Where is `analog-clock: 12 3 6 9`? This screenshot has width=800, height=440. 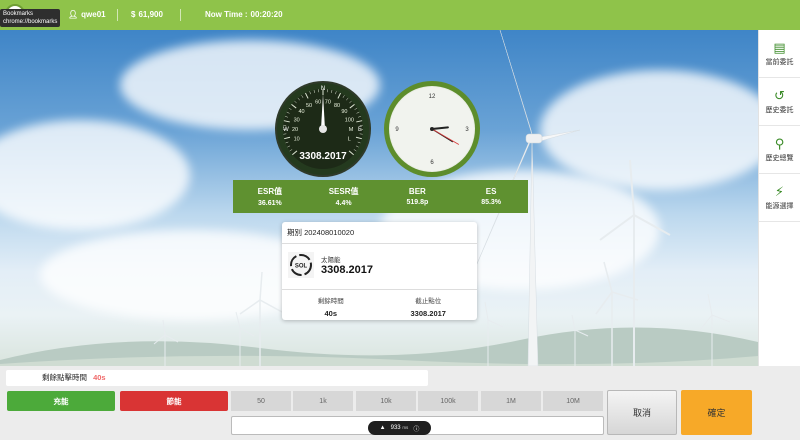
analog-clock: 12 3 6 9 is located at coordinates (432, 129).